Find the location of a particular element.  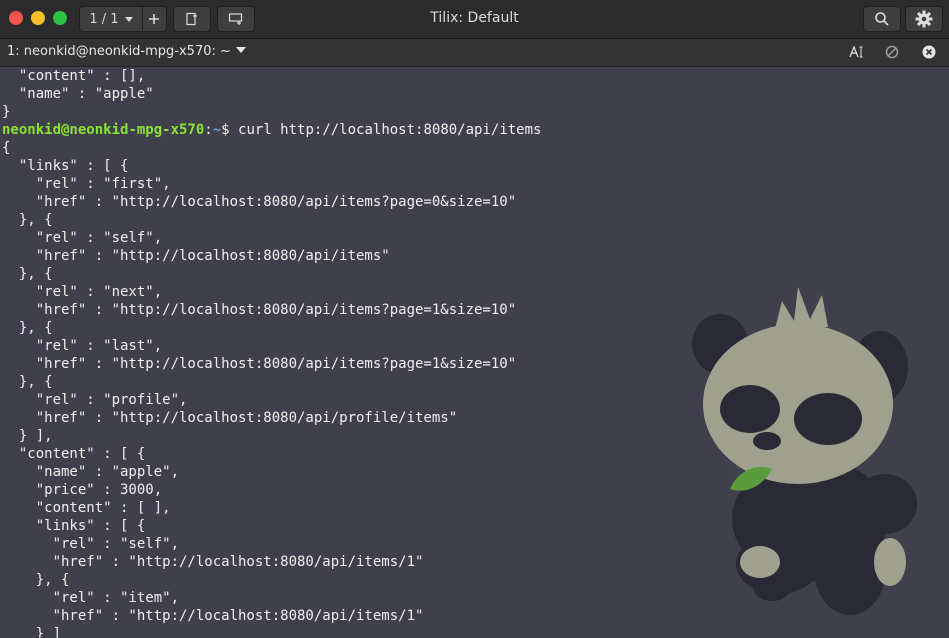

tab-title-edit-button is located at coordinates (857, 52).